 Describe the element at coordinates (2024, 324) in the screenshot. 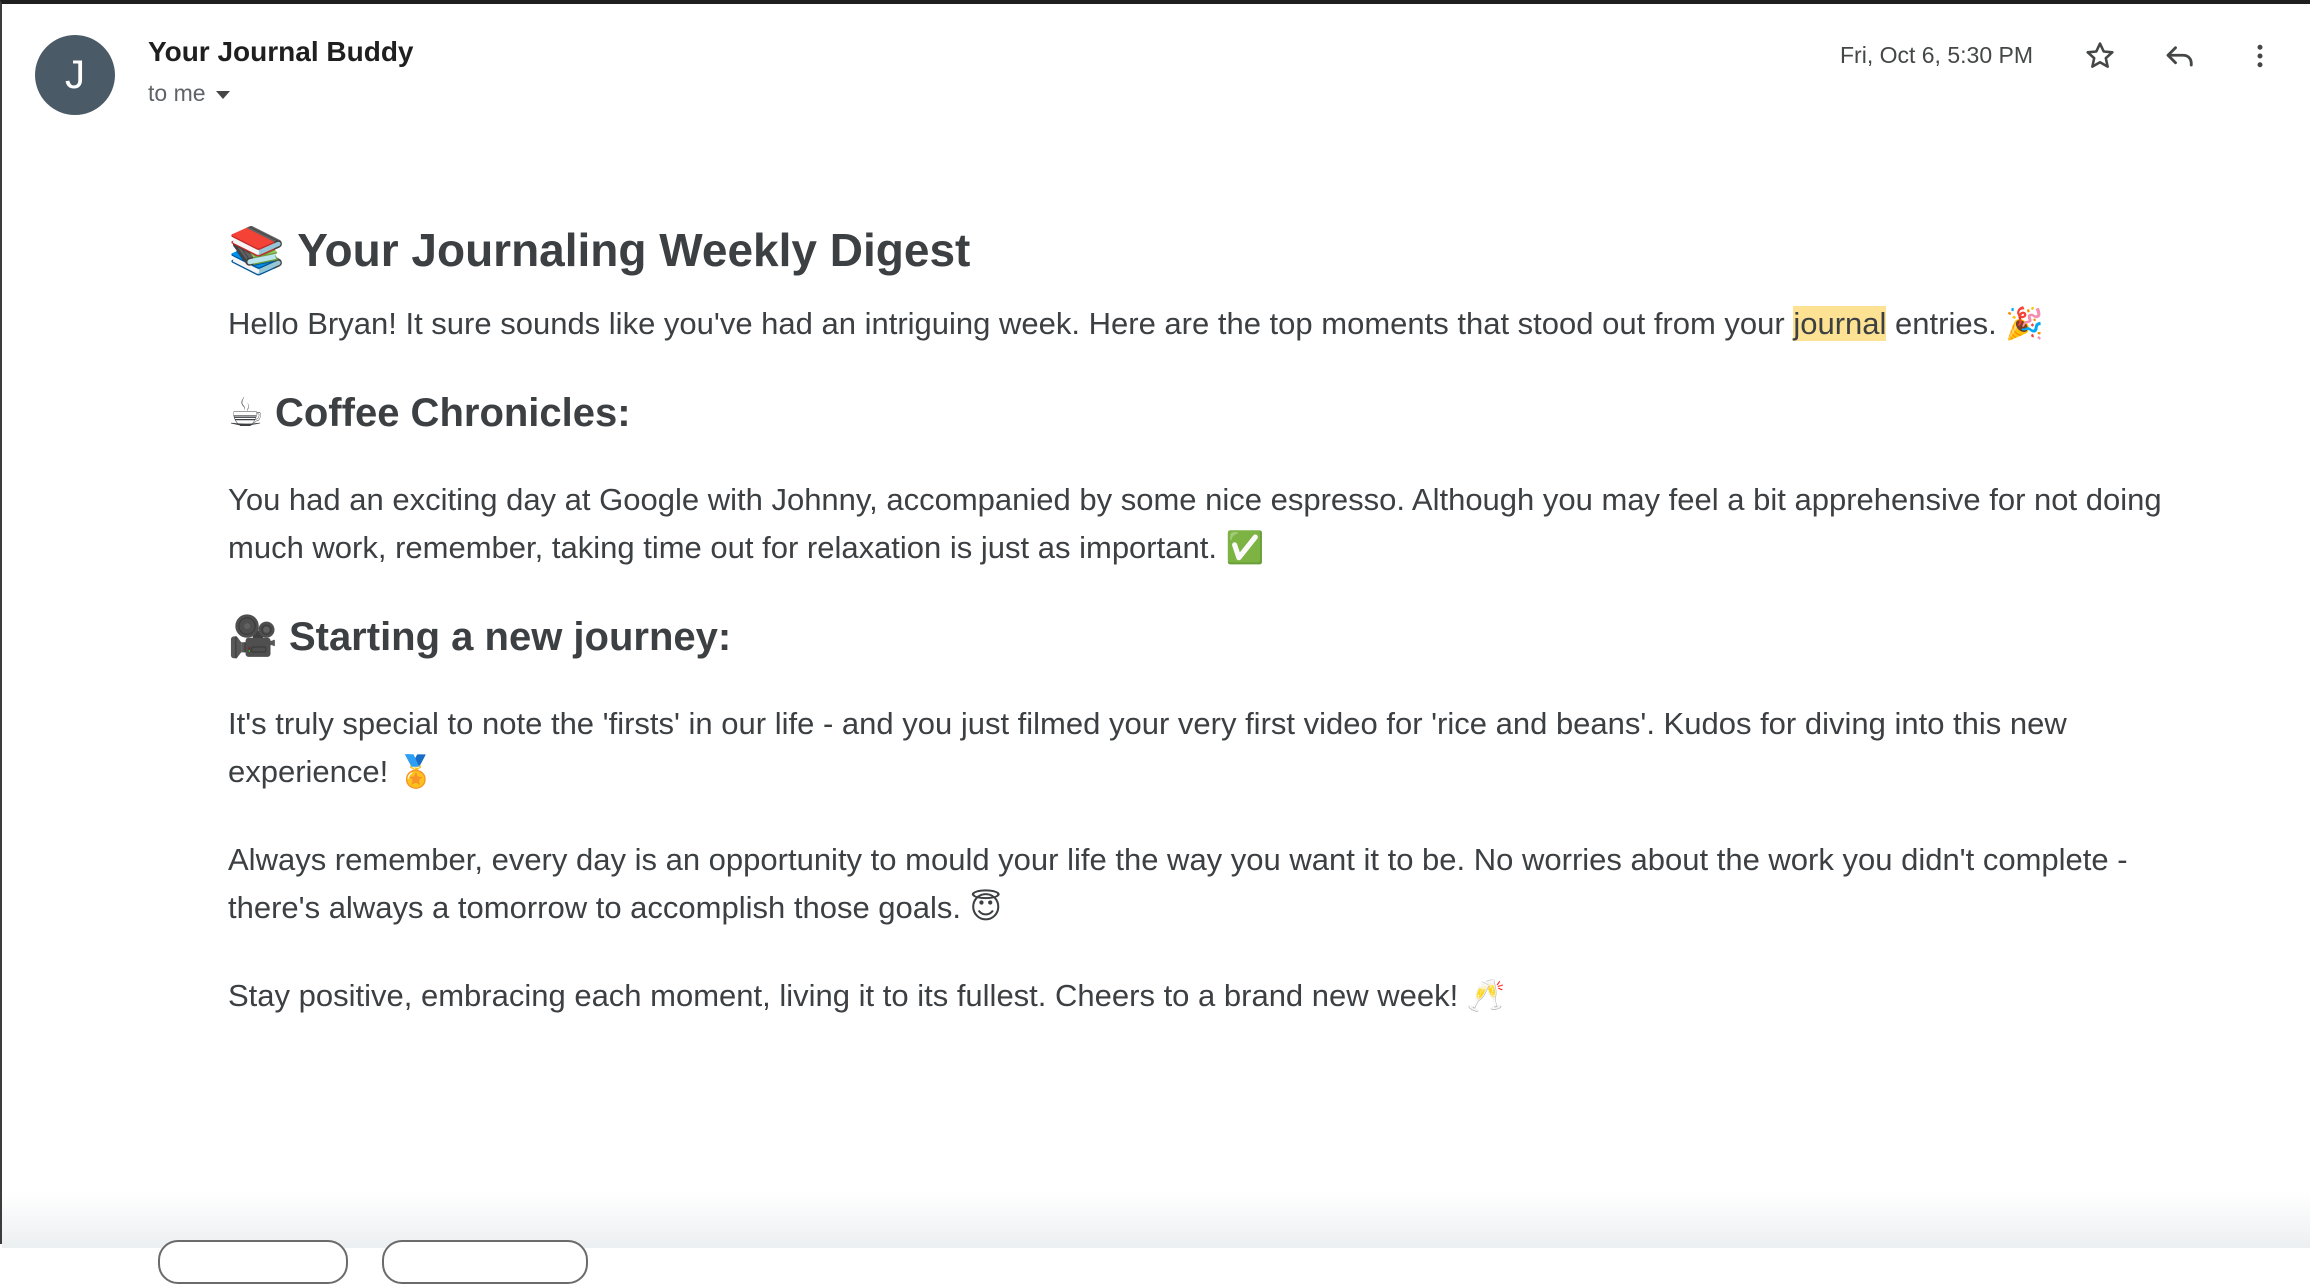

I see `party-emoji: 🎉` at that location.